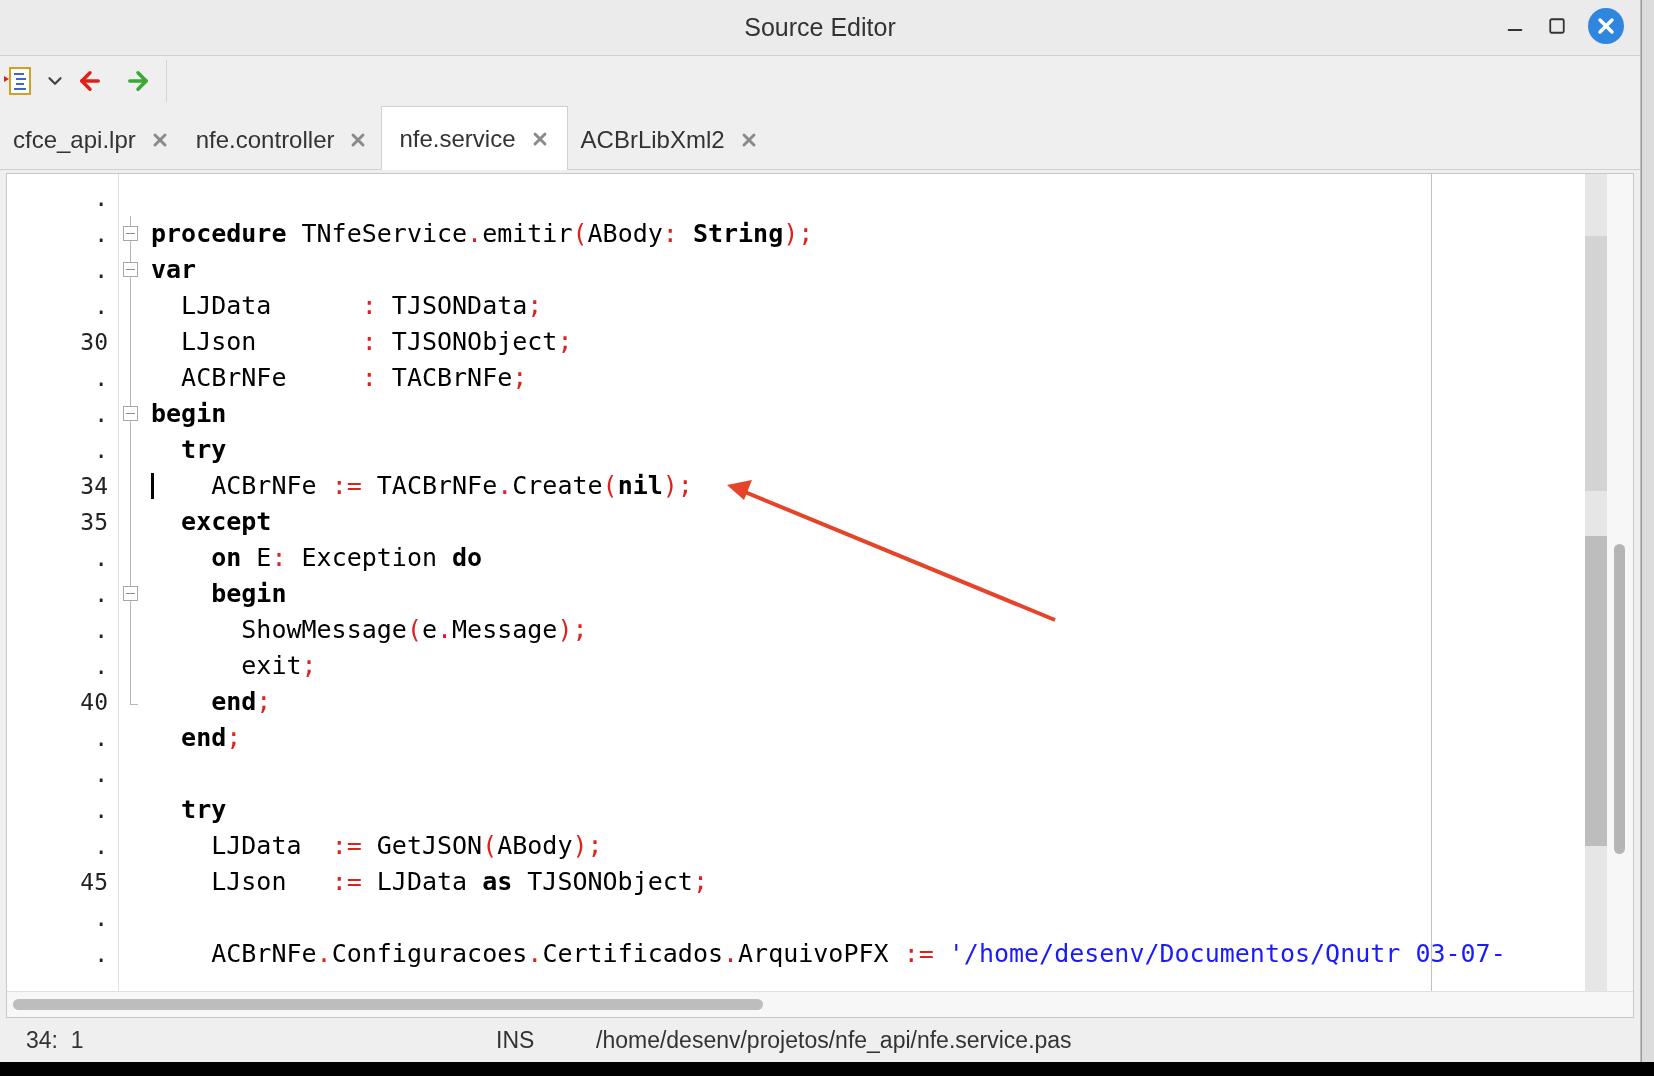  I want to click on line-number: 35, so click(94, 522).